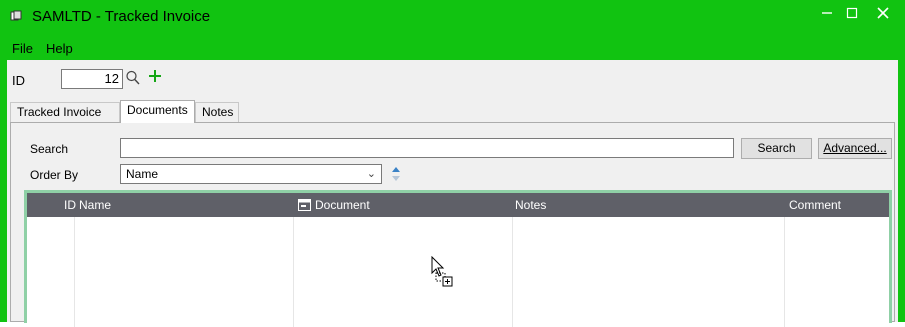 This screenshot has width=905, height=327. Describe the element at coordinates (342, 205) in the screenshot. I see `column-header-document: Document` at that location.